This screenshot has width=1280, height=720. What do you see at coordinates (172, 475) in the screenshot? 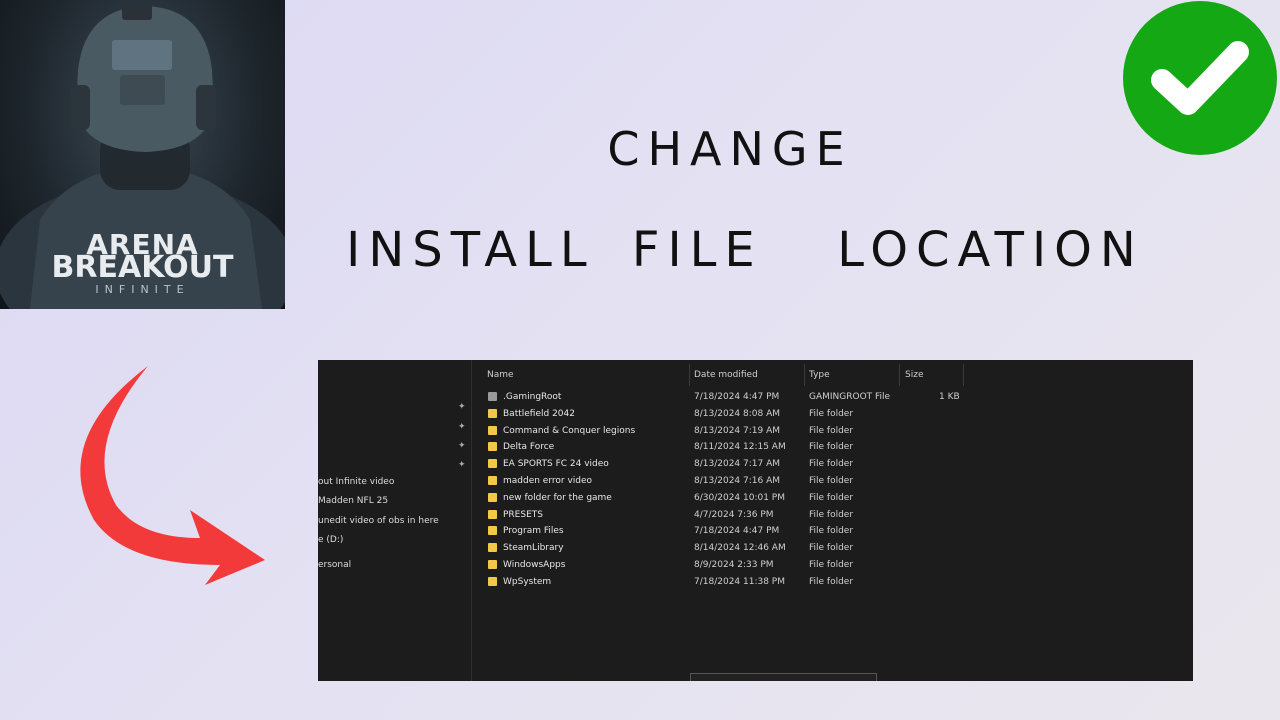
I see `curved-arrow-icon` at bounding box center [172, 475].